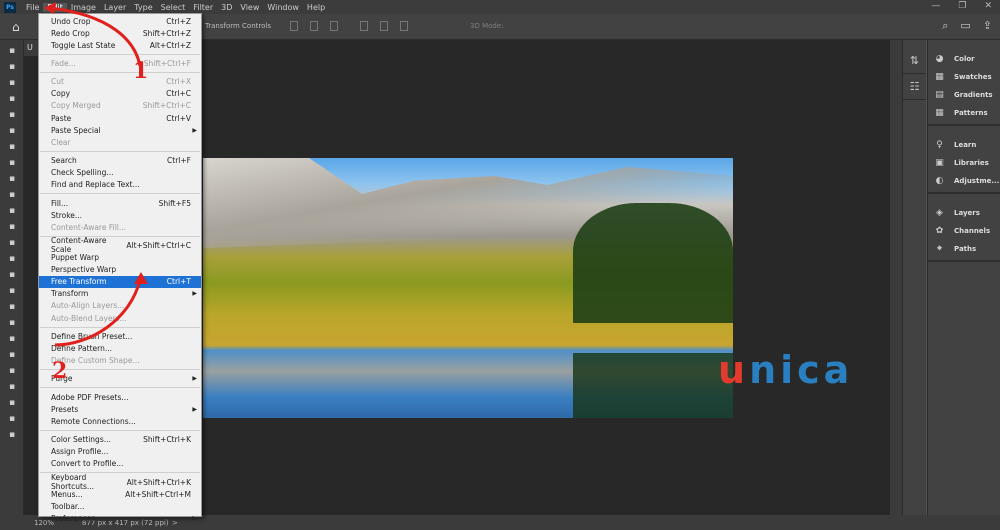 This screenshot has width=1000, height=530. What do you see at coordinates (987, 26) in the screenshot?
I see `share-icon: ⇪` at bounding box center [987, 26].